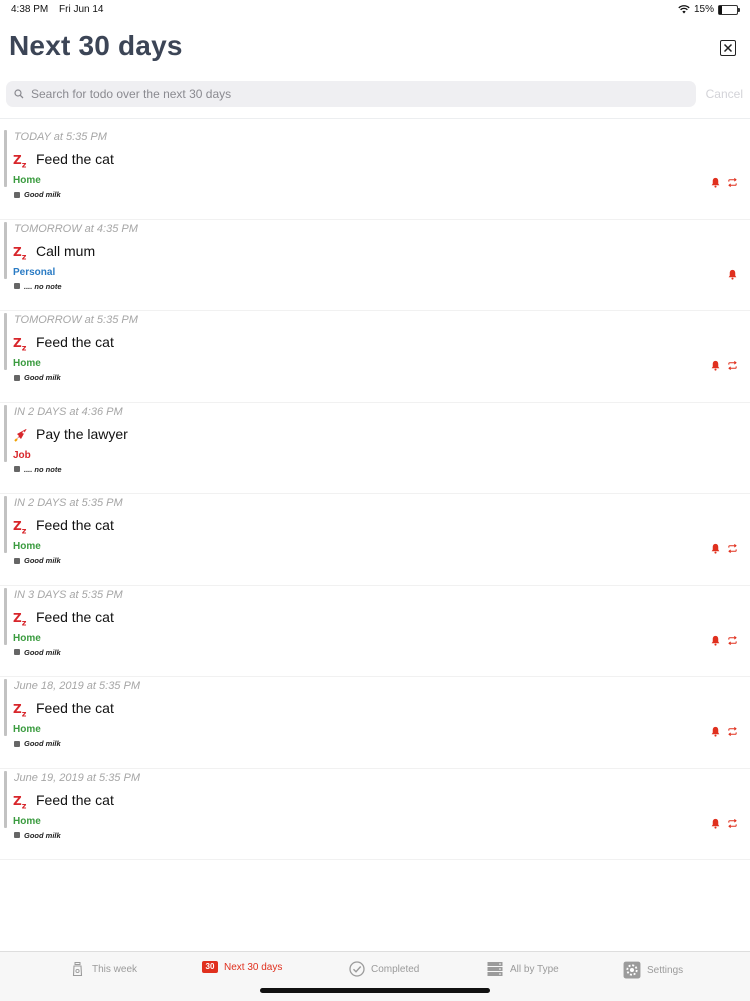 The image size is (750, 1001). I want to click on todo-due-date: TODAY at 5:35 PM, so click(60, 137).